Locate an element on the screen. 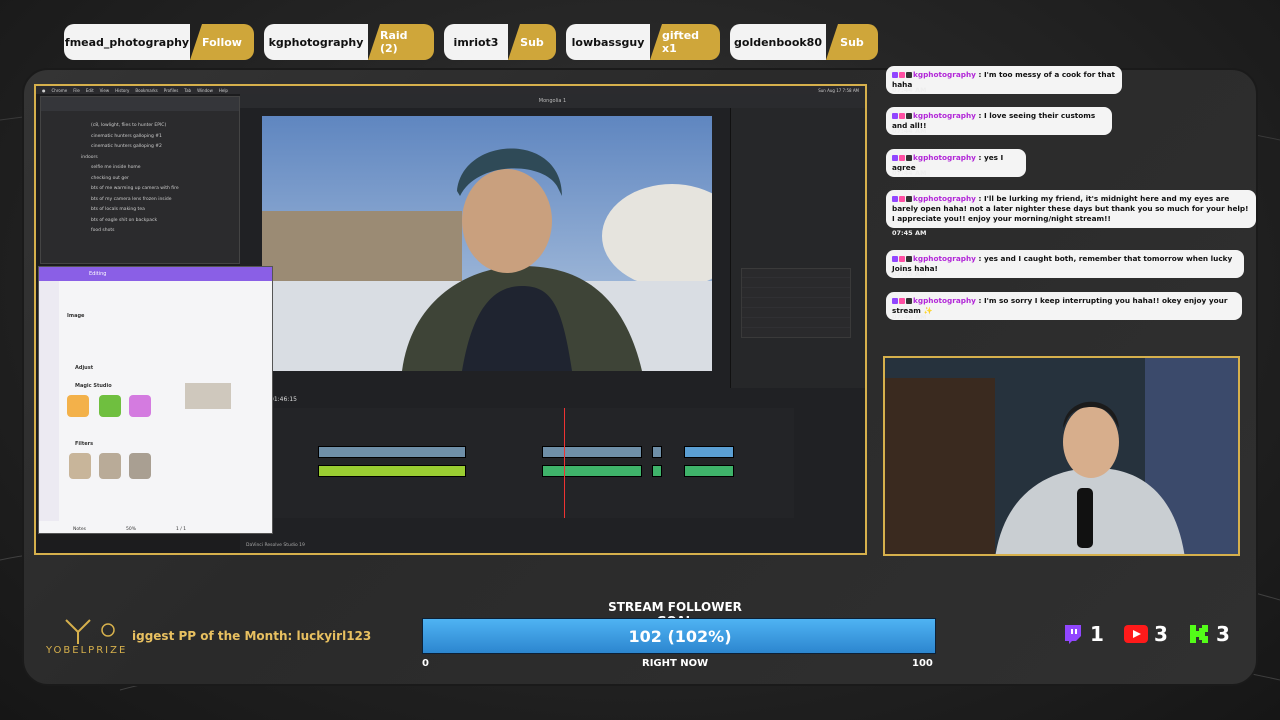 This screenshot has height=720, width=1280. chat-timestamp: 07:45 AM is located at coordinates (909, 233).